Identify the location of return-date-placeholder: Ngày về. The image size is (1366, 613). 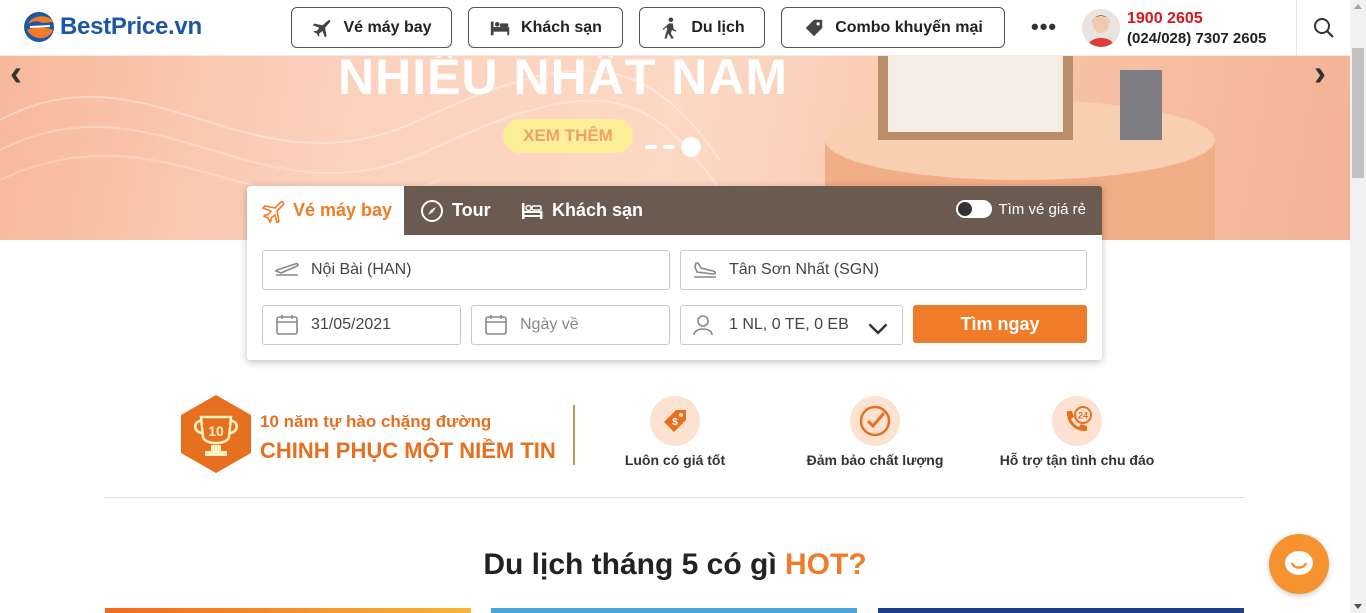
(549, 324).